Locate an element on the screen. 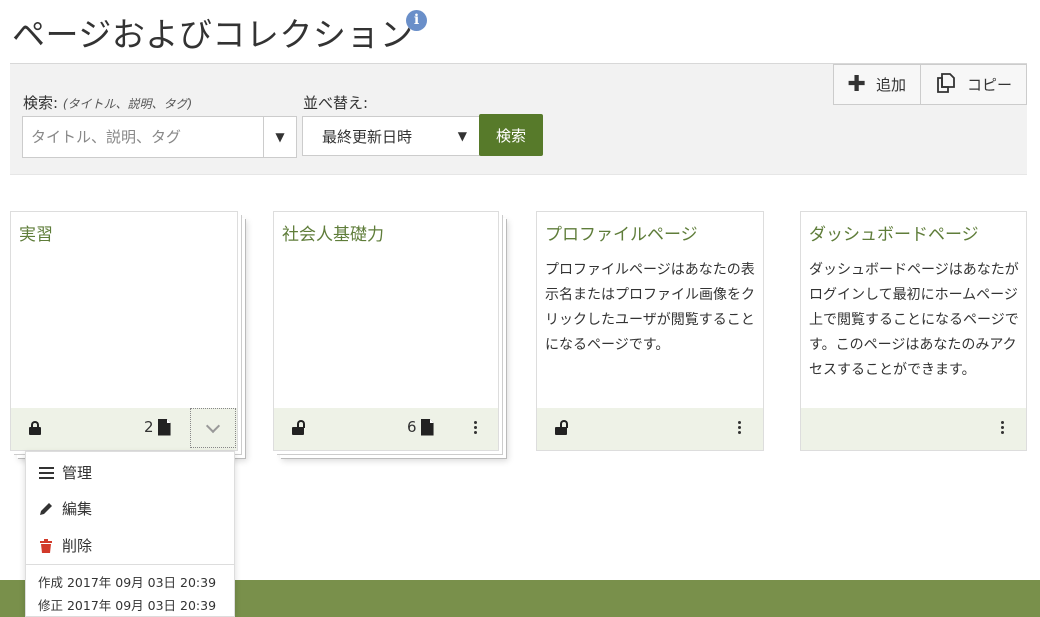 The image size is (1040, 617). page-count-value: 2 is located at coordinates (149, 427).